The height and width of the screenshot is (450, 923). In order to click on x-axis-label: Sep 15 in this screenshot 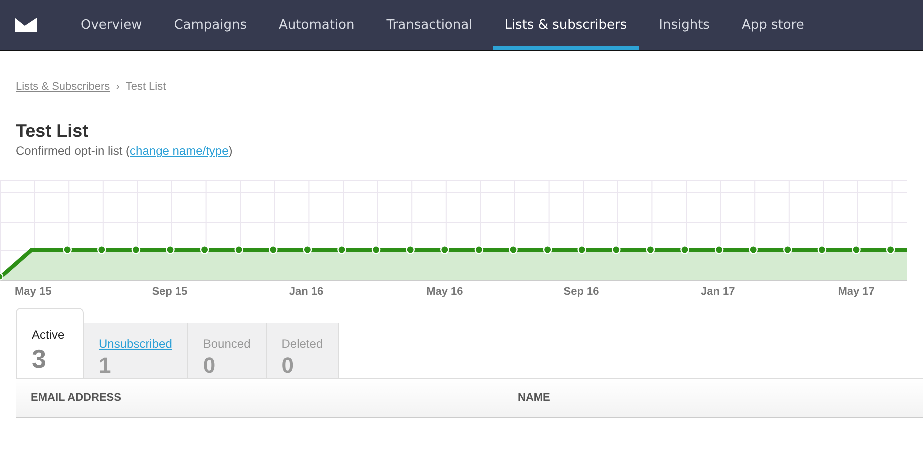, I will do `click(170, 292)`.